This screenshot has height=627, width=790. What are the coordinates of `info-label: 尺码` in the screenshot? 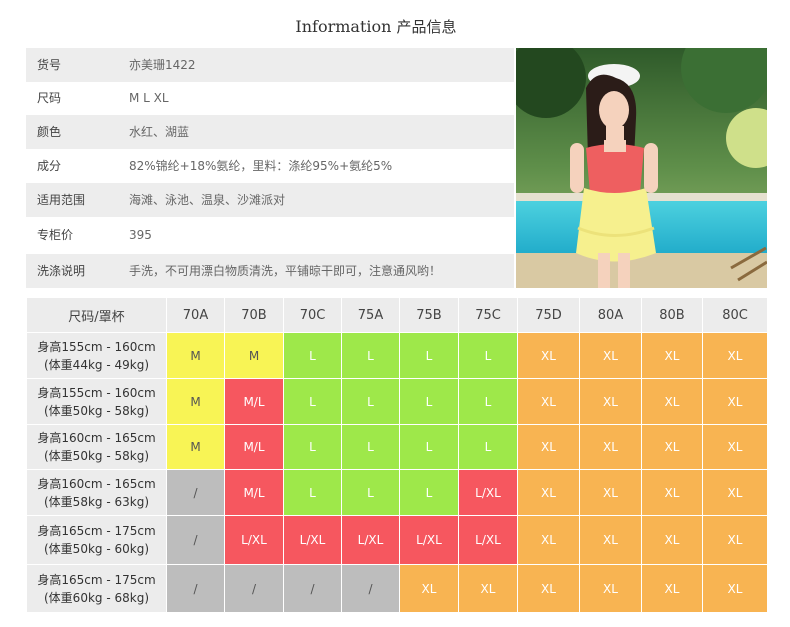 It's located at (49, 98).